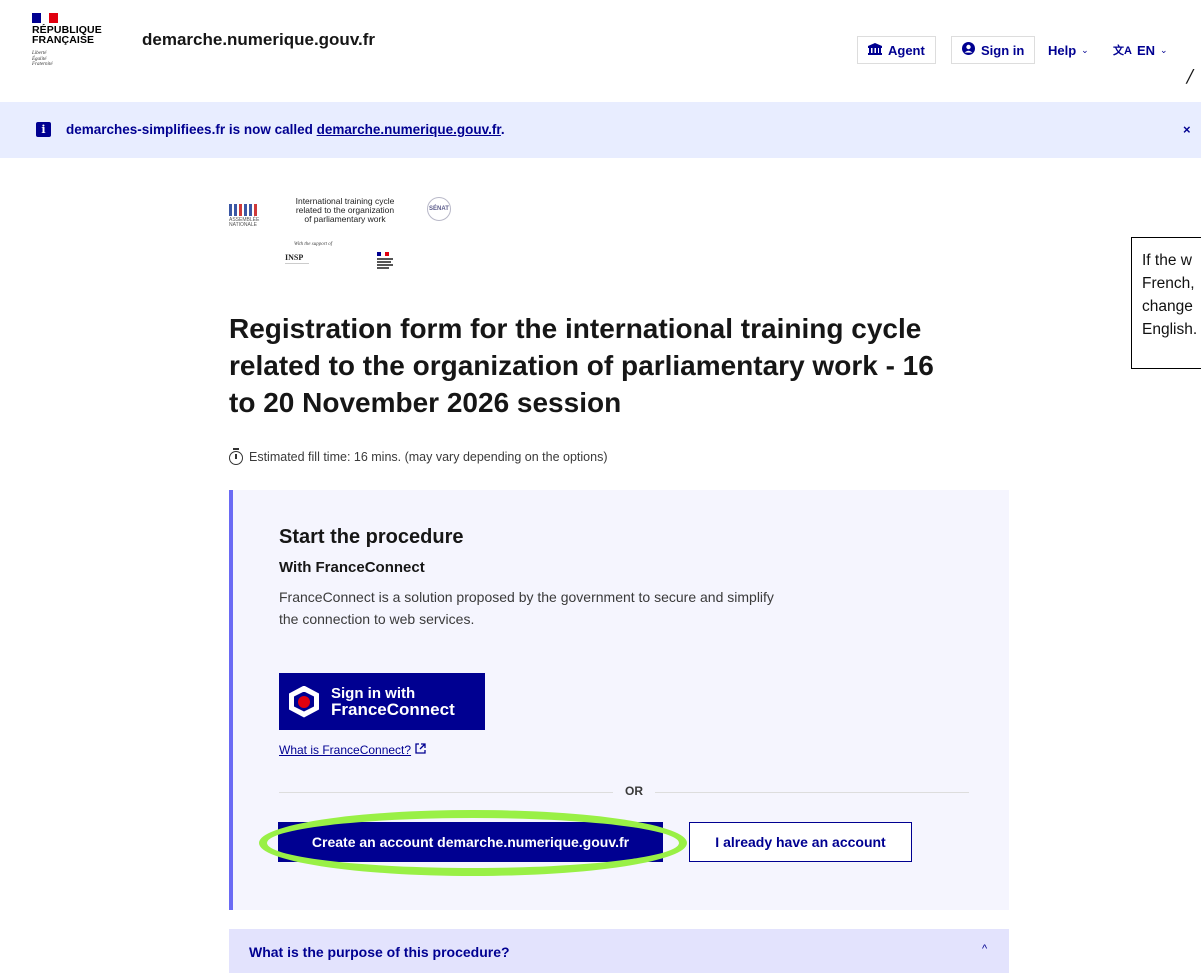 This screenshot has height=973, width=1201. What do you see at coordinates (985, 949) in the screenshot?
I see `chevron-up-icon: ^` at bounding box center [985, 949].